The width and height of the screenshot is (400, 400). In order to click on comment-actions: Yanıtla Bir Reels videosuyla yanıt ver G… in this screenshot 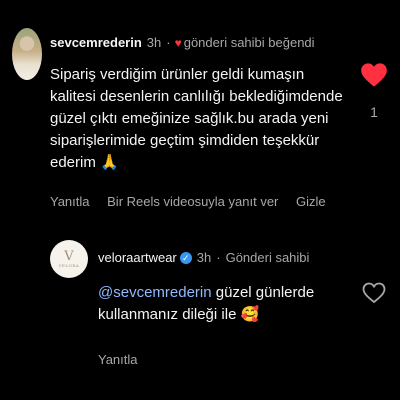, I will do `click(195, 201)`.